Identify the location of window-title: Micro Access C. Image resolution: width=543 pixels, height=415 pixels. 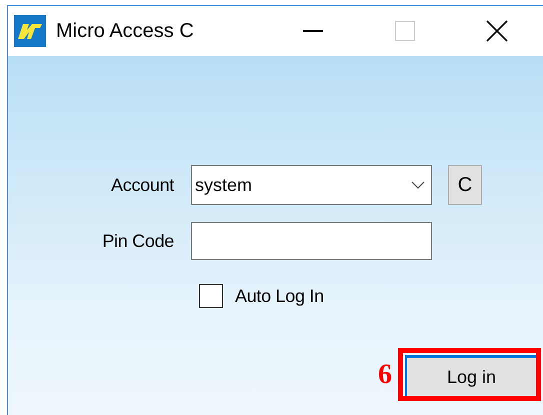
(125, 31).